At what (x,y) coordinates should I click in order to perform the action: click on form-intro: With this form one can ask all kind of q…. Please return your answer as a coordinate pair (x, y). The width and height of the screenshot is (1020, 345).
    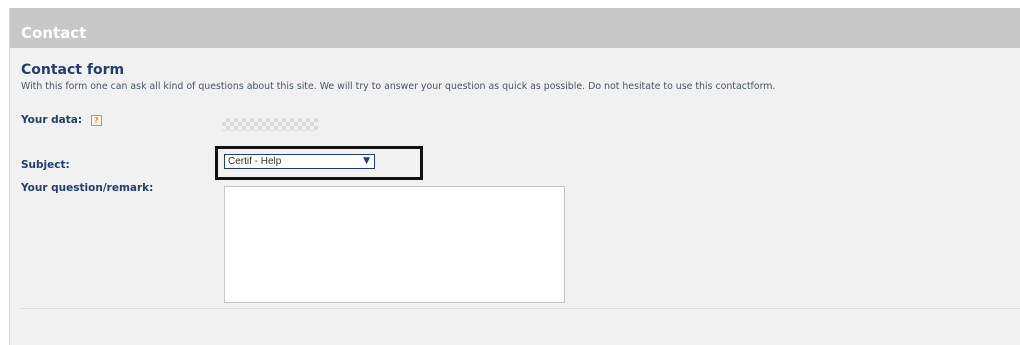
    Looking at the image, I should click on (398, 86).